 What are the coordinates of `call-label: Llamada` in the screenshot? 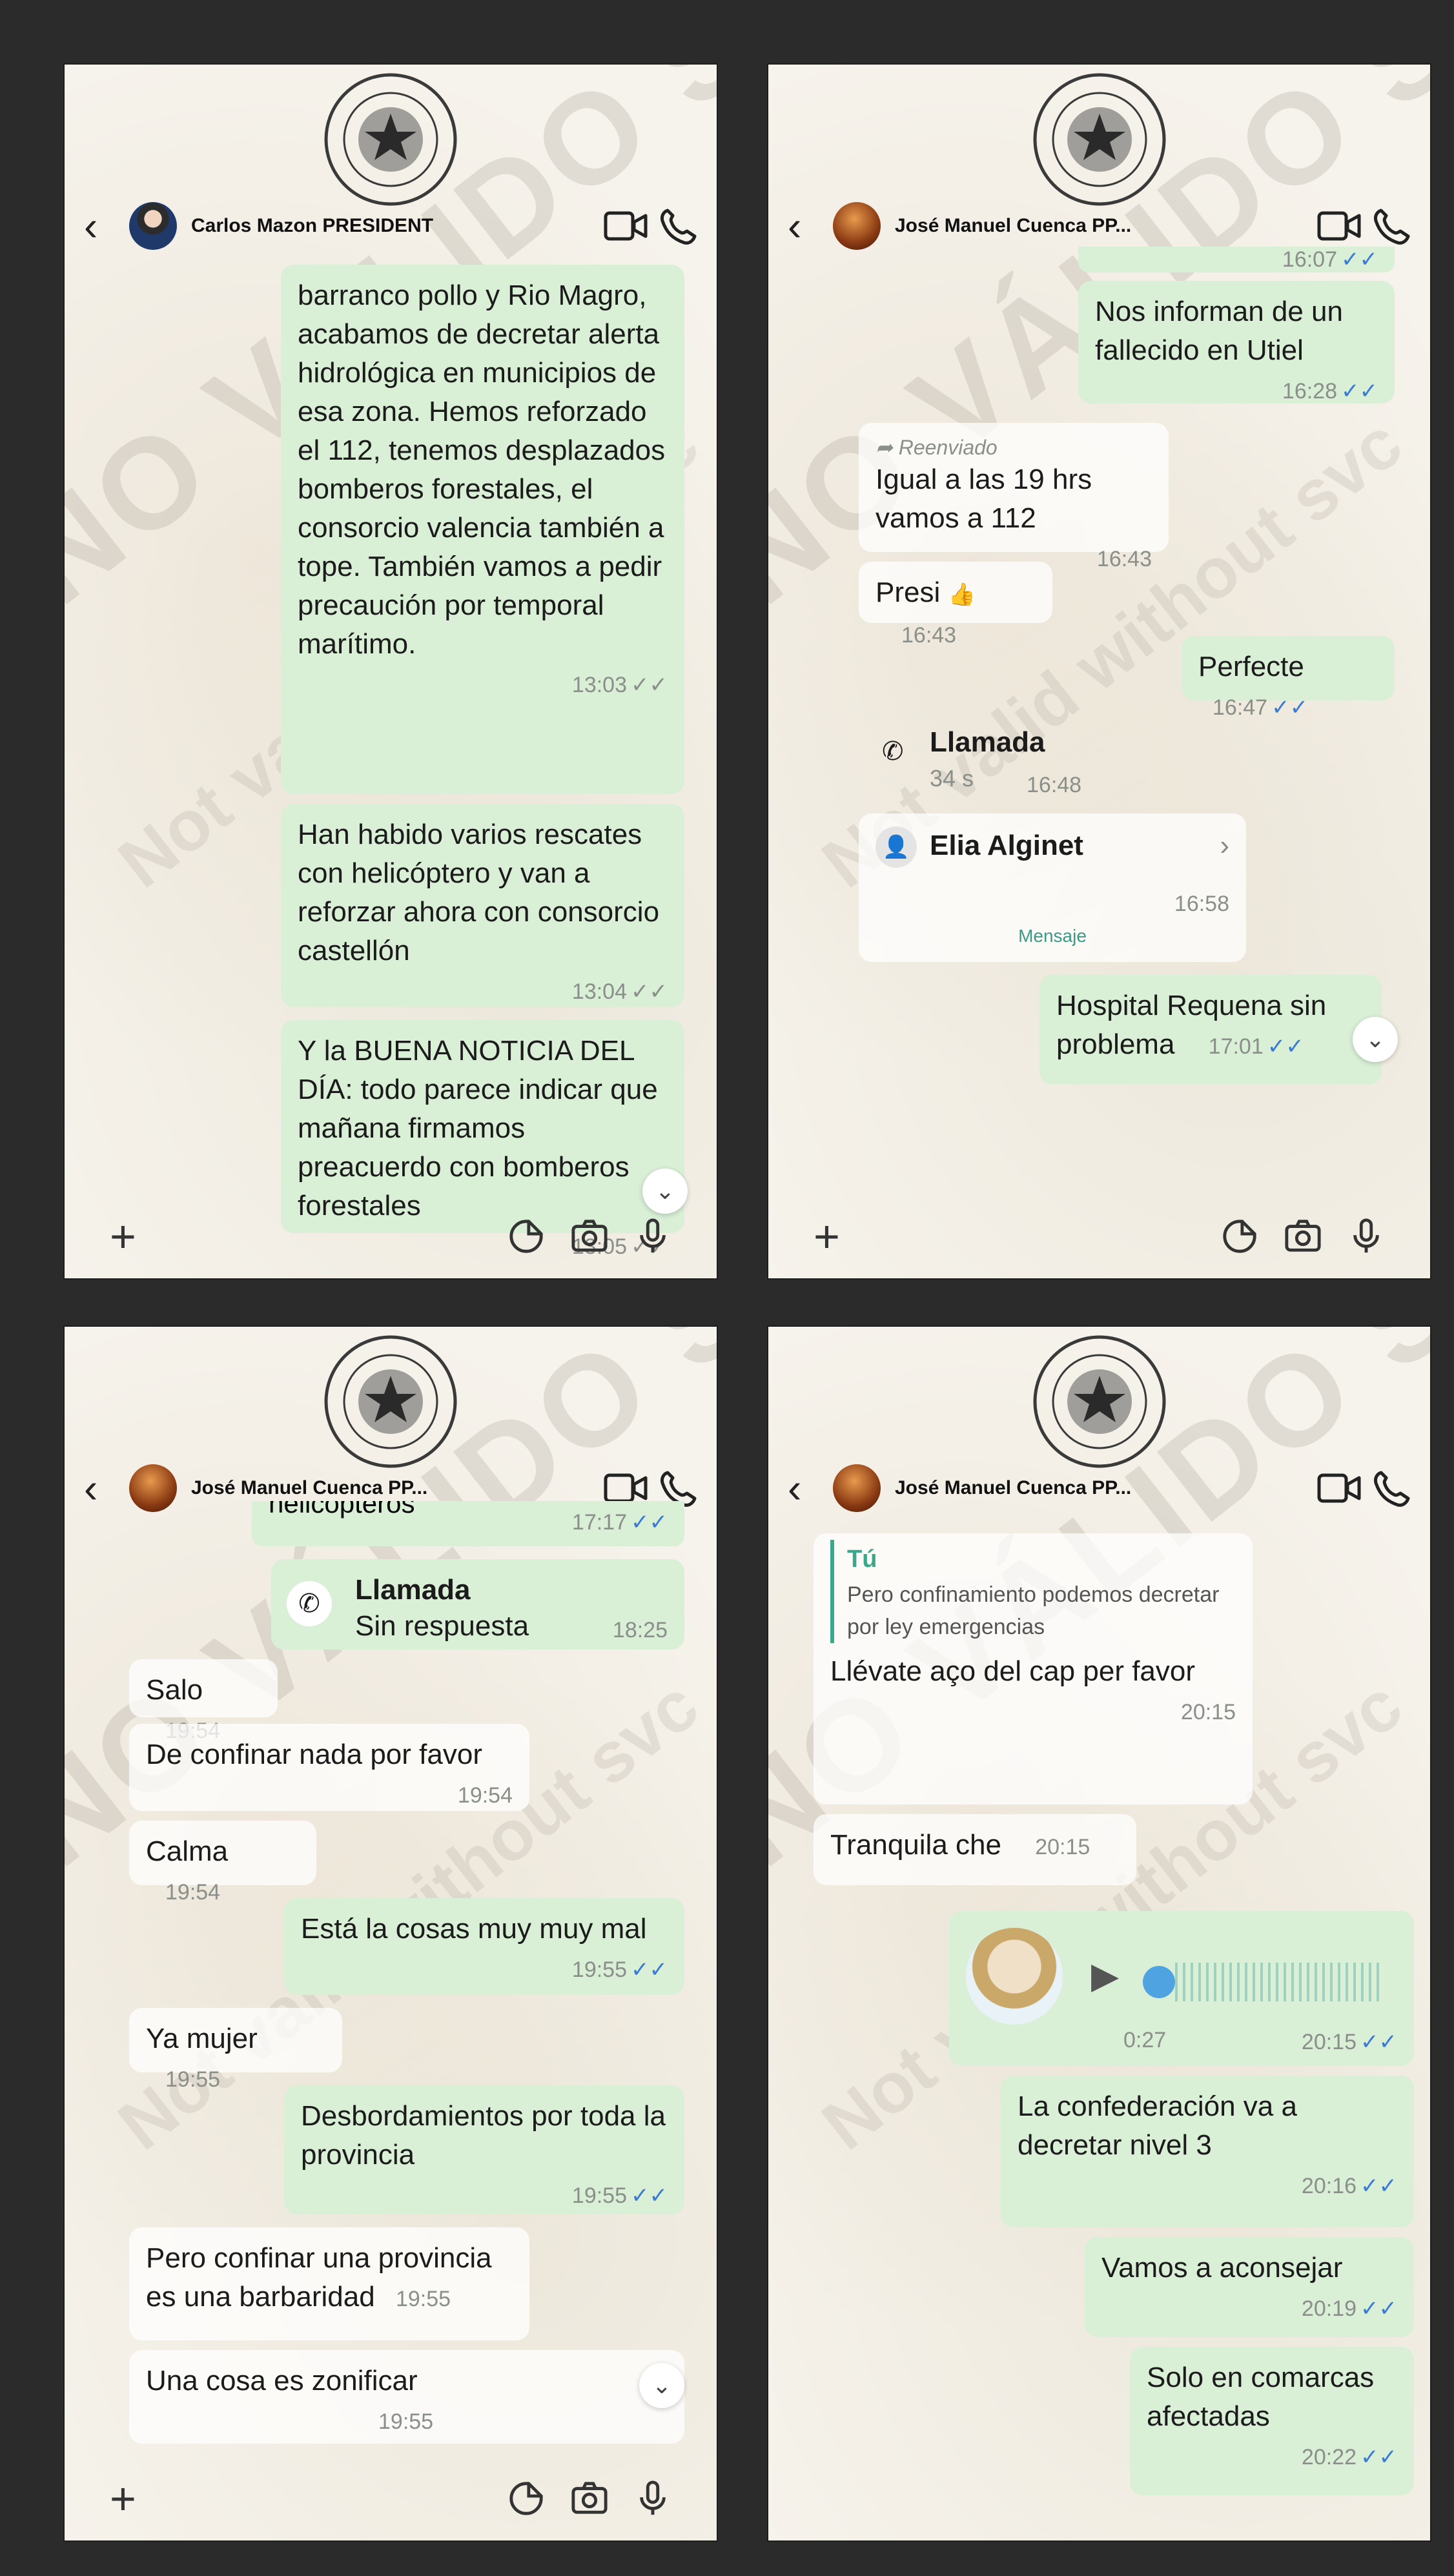 It's located at (987, 742).